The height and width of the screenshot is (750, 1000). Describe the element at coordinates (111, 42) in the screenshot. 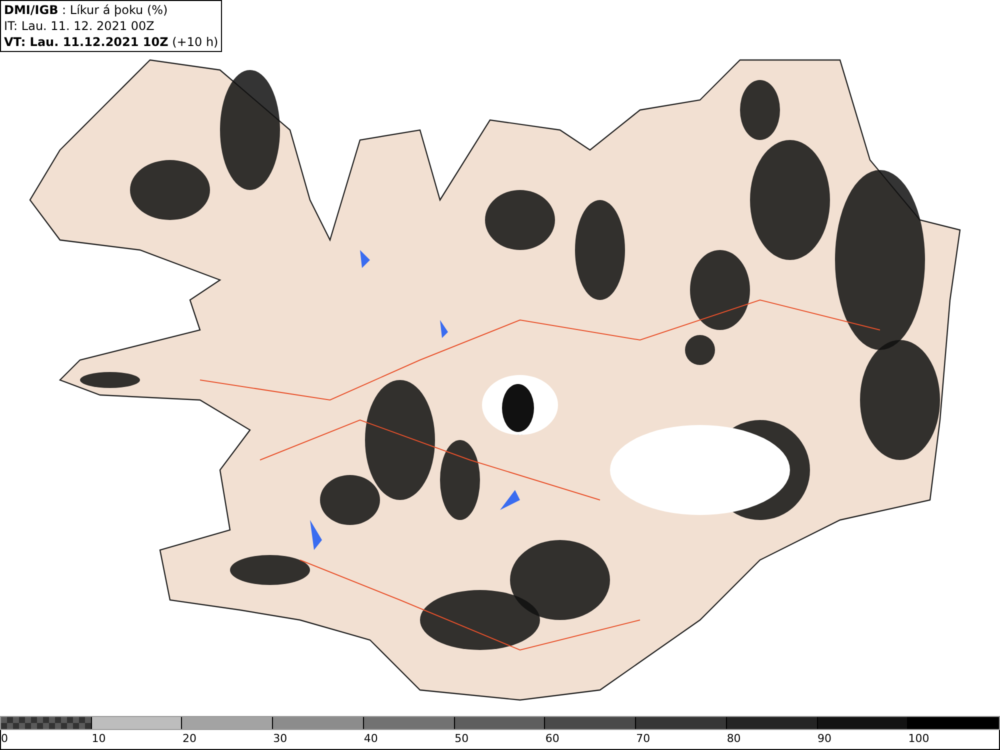

I see `map-title-line: VT: Lau. 11.12.2021 10Z (+10 h)` at that location.